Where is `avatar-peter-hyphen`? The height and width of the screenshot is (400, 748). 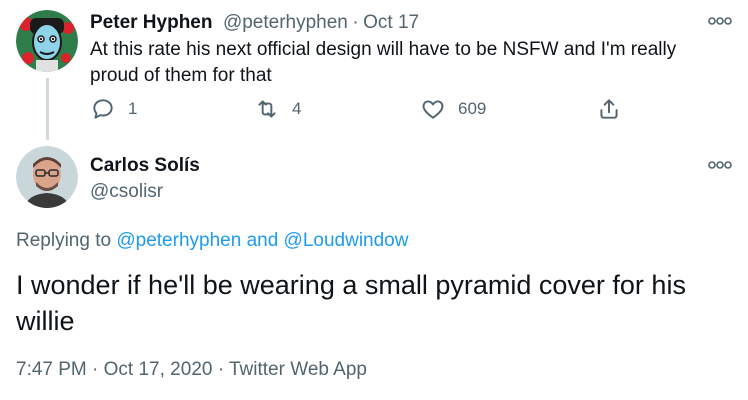 avatar-peter-hyphen is located at coordinates (47, 41).